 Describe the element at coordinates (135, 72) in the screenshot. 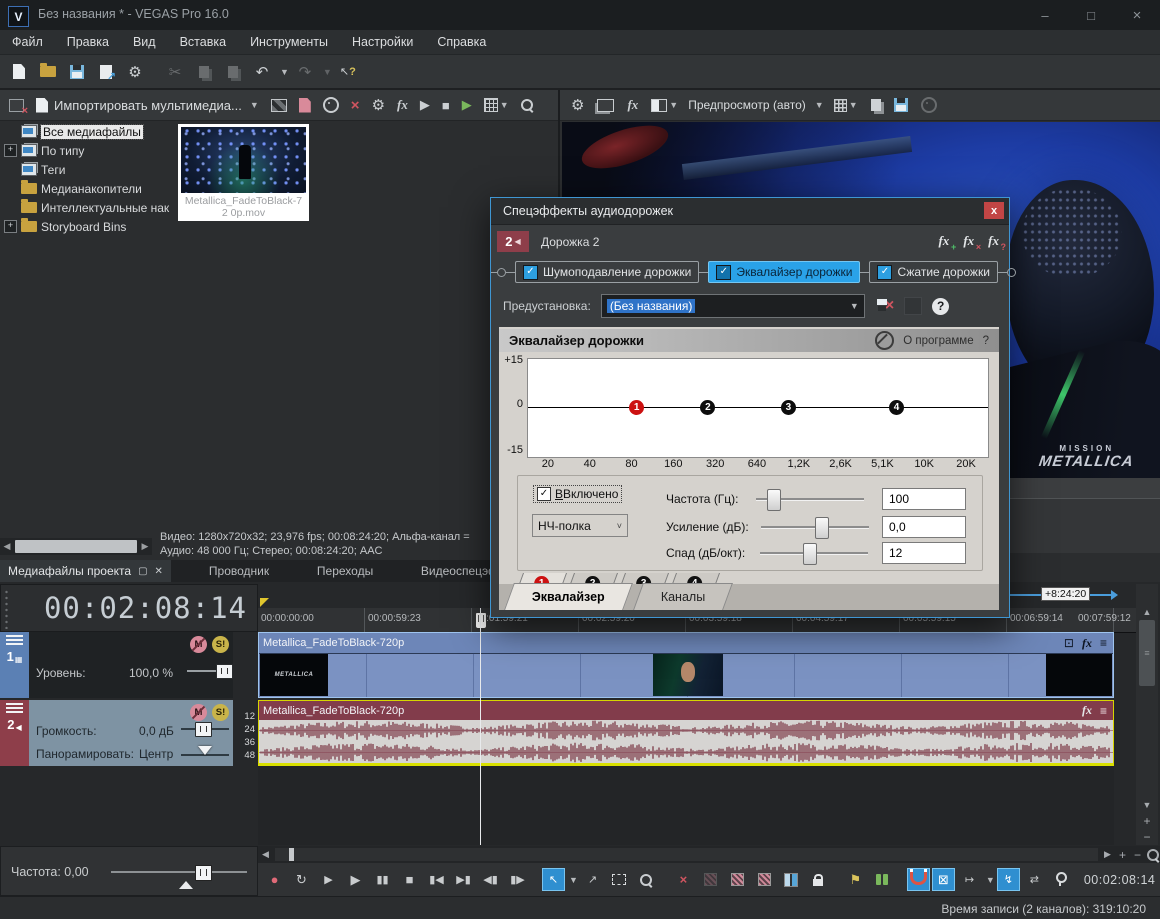

I see `properties-button: ⚙` at that location.